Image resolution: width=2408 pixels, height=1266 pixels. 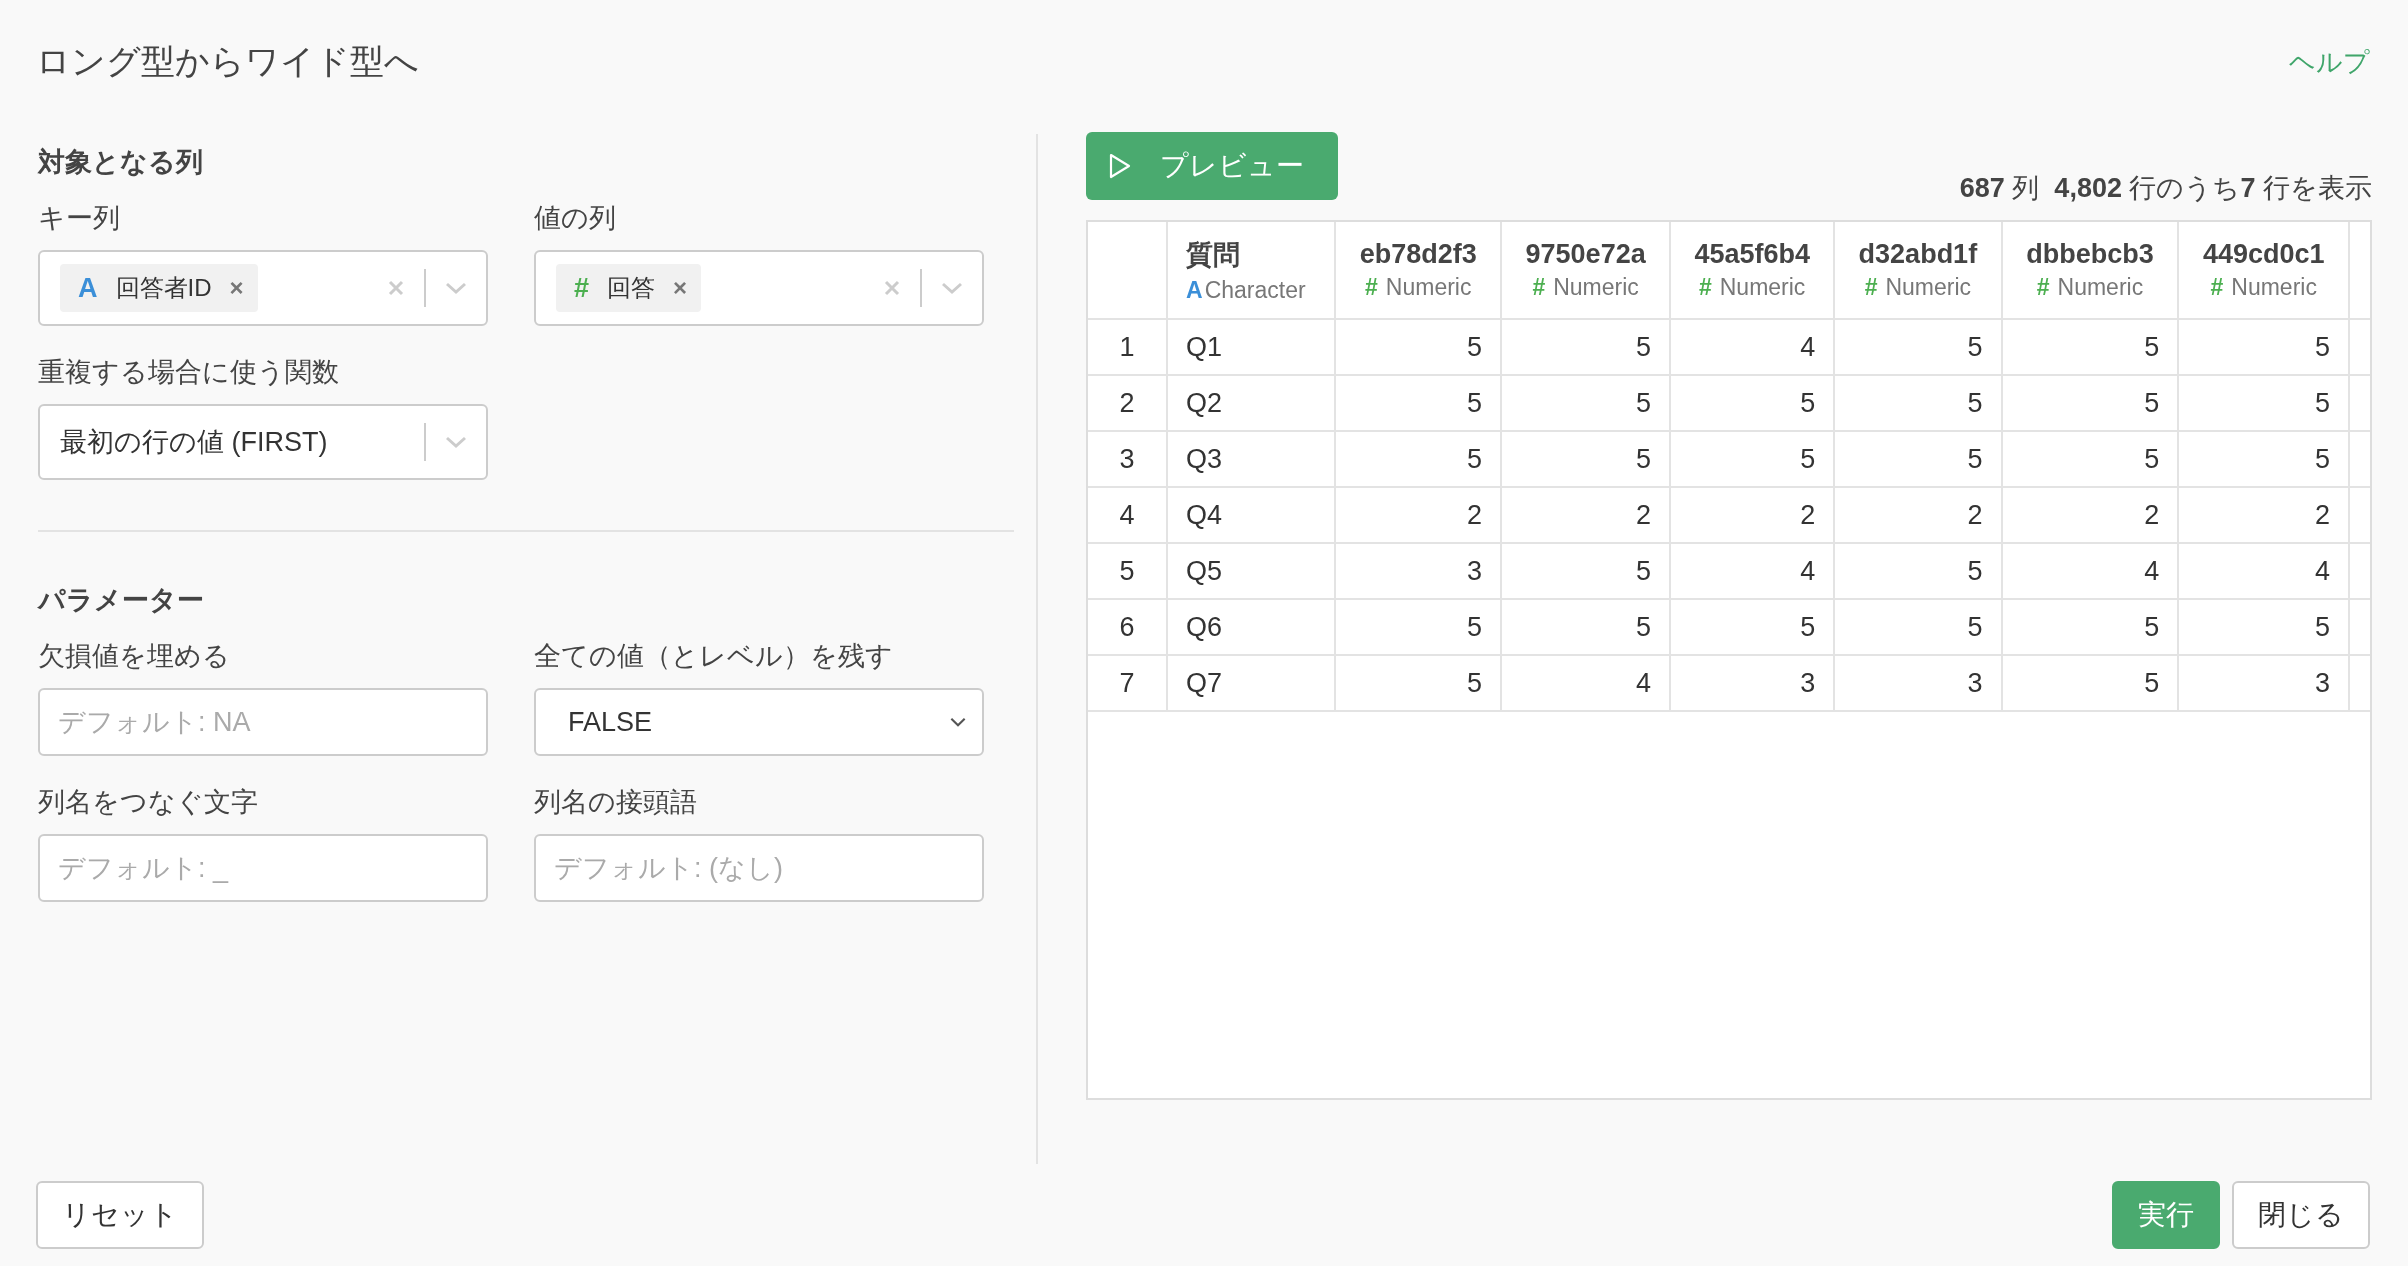 What do you see at coordinates (759, 868) in the screenshot?
I see `text-input: デフォルト: (なし)` at bounding box center [759, 868].